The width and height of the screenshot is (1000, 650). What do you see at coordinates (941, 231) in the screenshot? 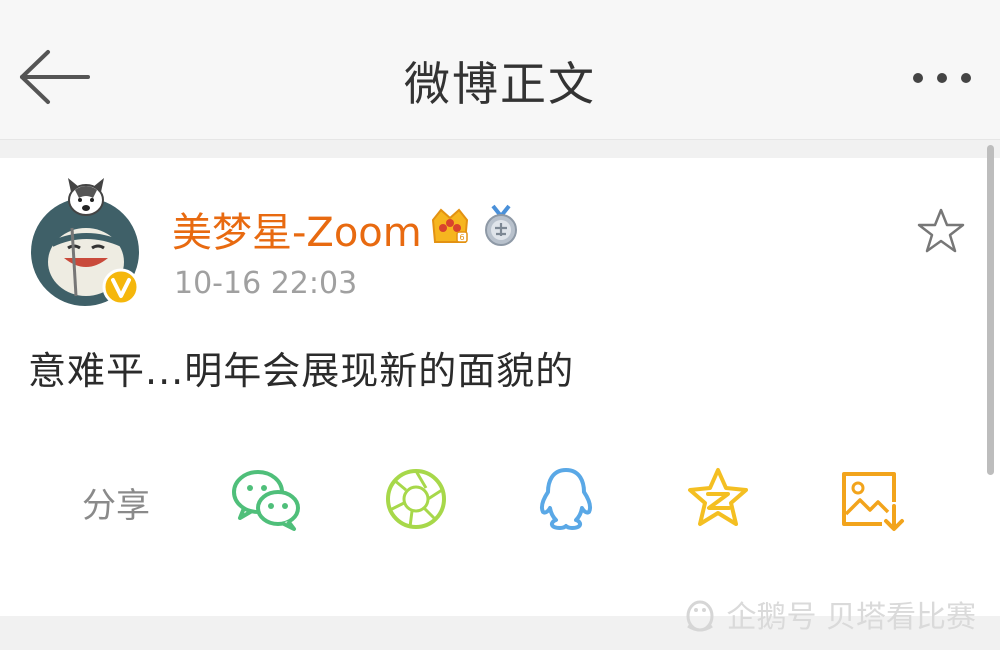
I see `star-favorite-icon` at bounding box center [941, 231].